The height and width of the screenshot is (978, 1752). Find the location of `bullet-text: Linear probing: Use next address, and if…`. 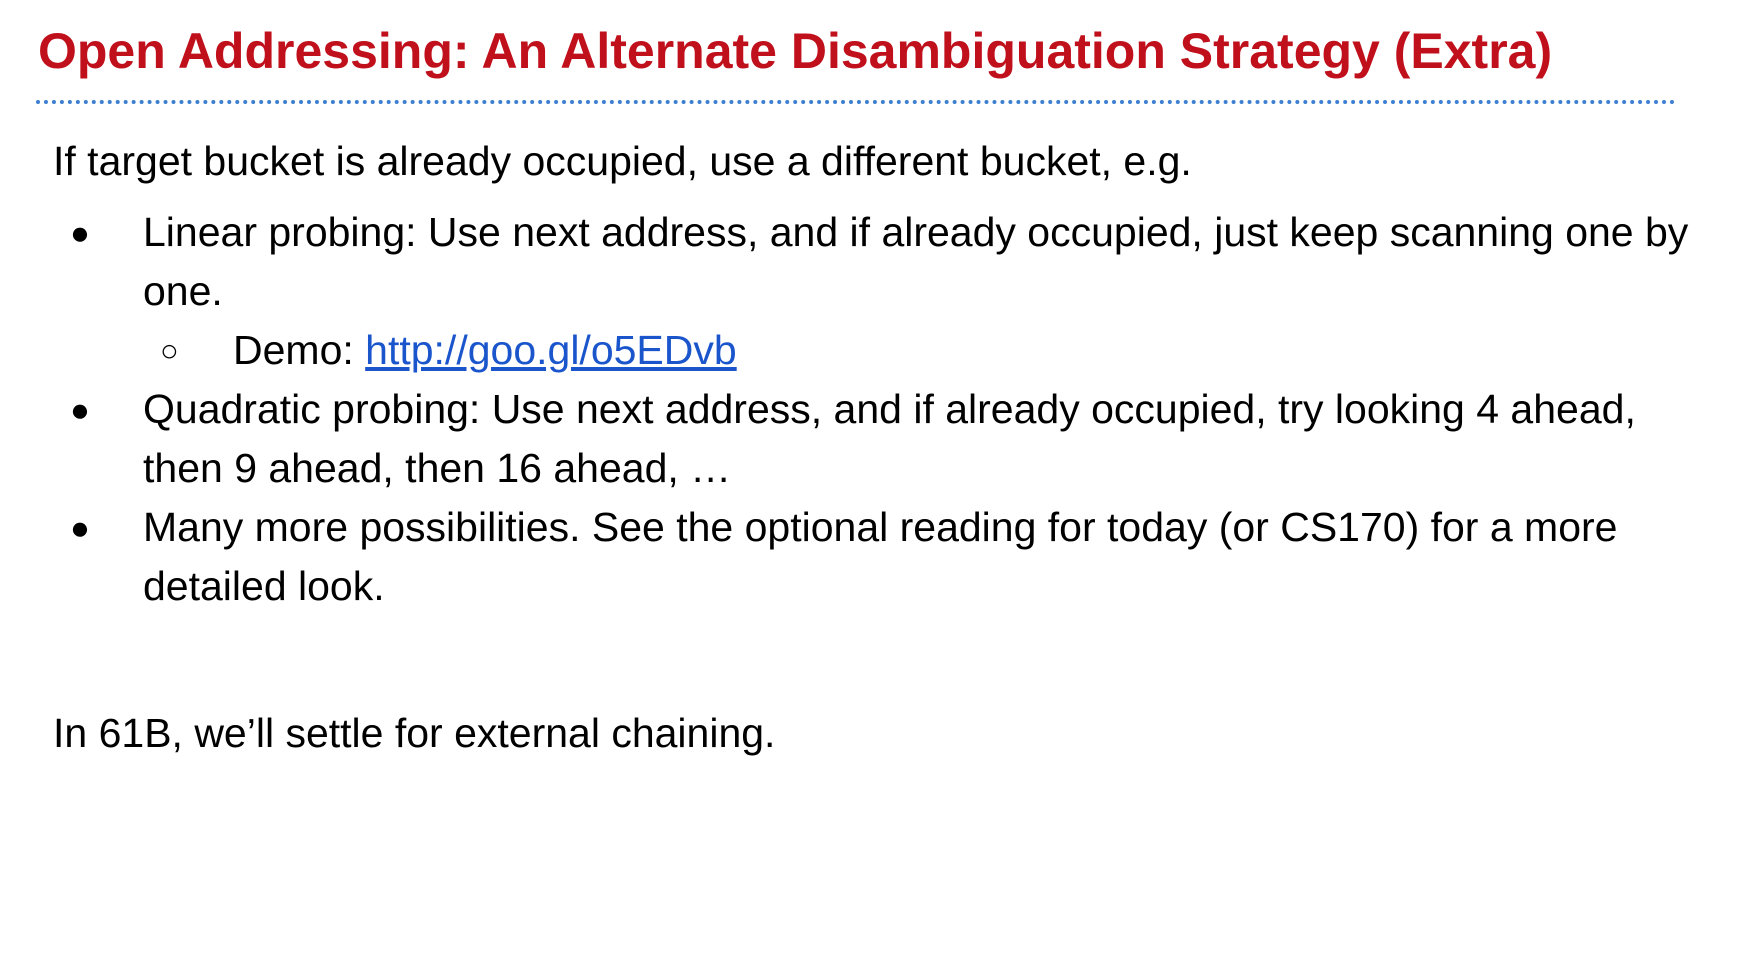

bullet-text: Linear probing: Use next address, and if… is located at coordinates (916, 261).